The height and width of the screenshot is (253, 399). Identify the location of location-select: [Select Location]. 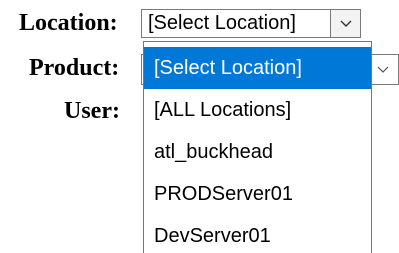
(251, 23).